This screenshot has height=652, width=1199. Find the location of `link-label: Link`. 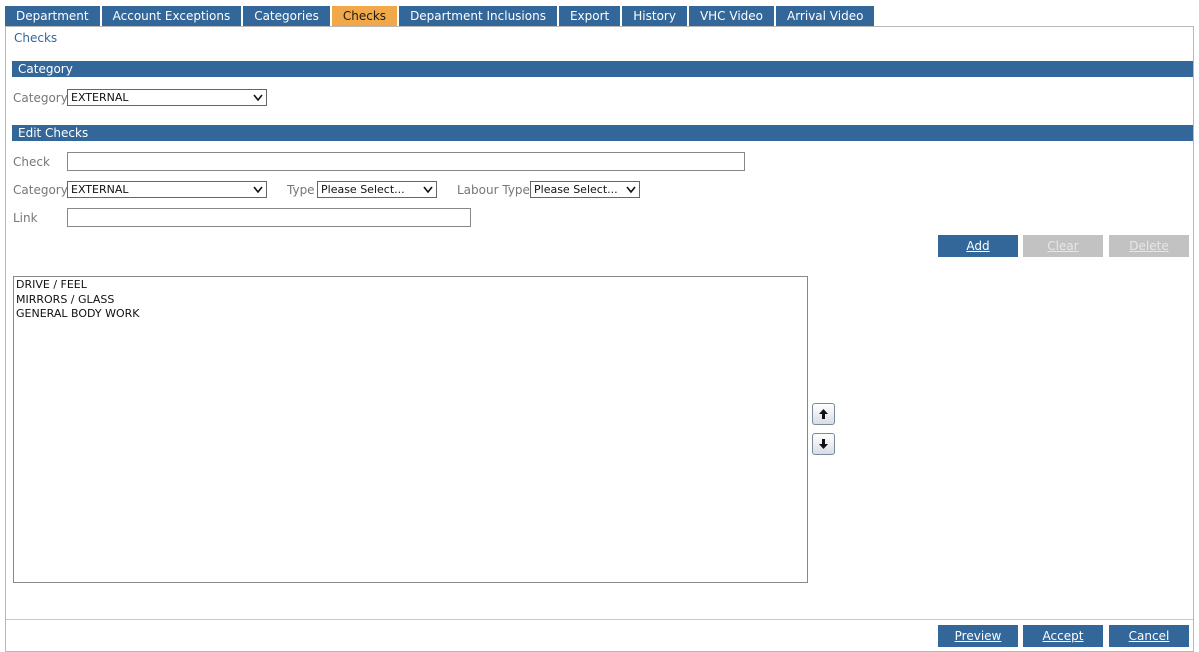

link-label: Link is located at coordinates (25, 218).